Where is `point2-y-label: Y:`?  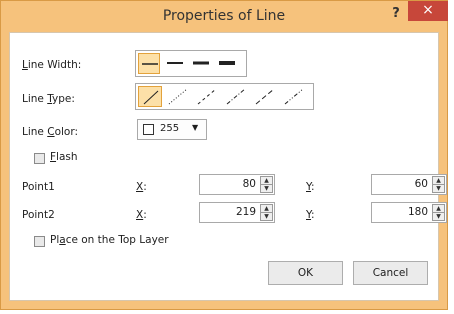
point2-y-label: Y: is located at coordinates (310, 215).